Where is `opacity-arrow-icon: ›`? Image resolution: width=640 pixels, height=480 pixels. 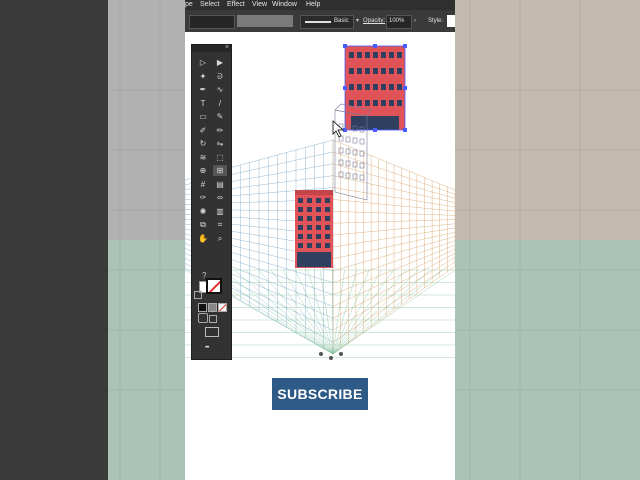 opacity-arrow-icon: › is located at coordinates (415, 21).